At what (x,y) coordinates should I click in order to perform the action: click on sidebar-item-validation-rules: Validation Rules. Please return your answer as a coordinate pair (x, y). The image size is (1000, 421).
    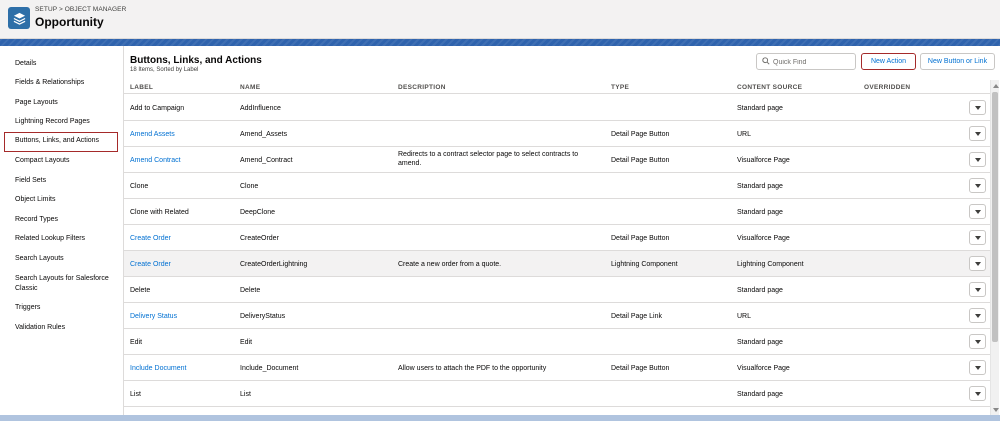
    Looking at the image, I should click on (67, 328).